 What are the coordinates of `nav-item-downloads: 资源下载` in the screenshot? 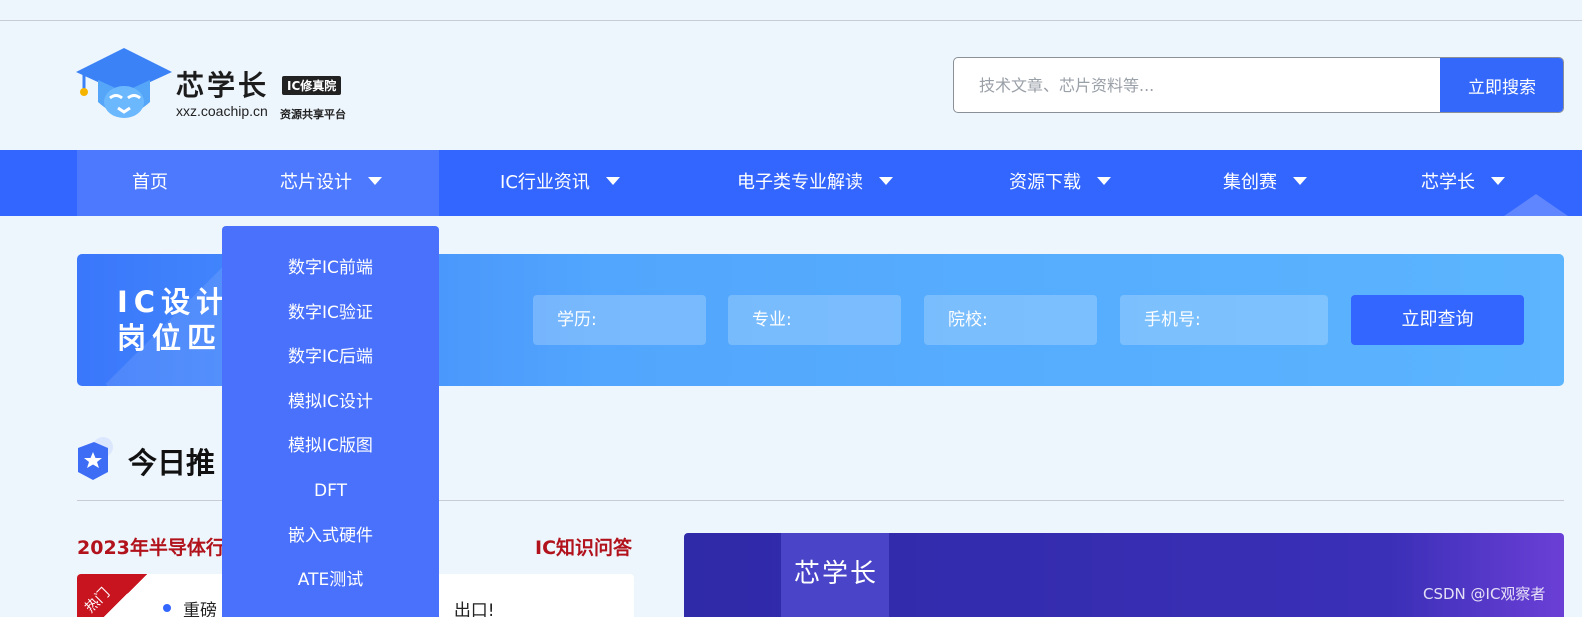 It's located at (1060, 183).